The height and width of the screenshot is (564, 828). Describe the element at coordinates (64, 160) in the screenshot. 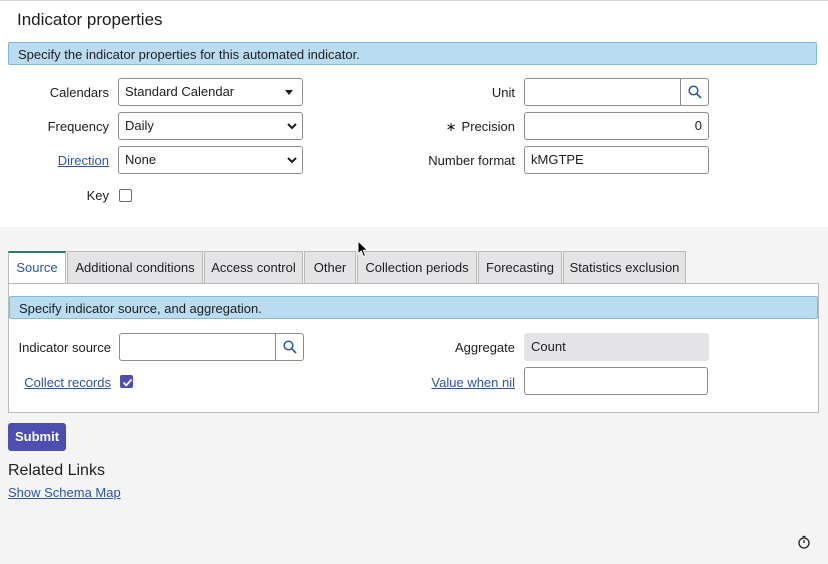

I see `direction-link: Direction` at that location.